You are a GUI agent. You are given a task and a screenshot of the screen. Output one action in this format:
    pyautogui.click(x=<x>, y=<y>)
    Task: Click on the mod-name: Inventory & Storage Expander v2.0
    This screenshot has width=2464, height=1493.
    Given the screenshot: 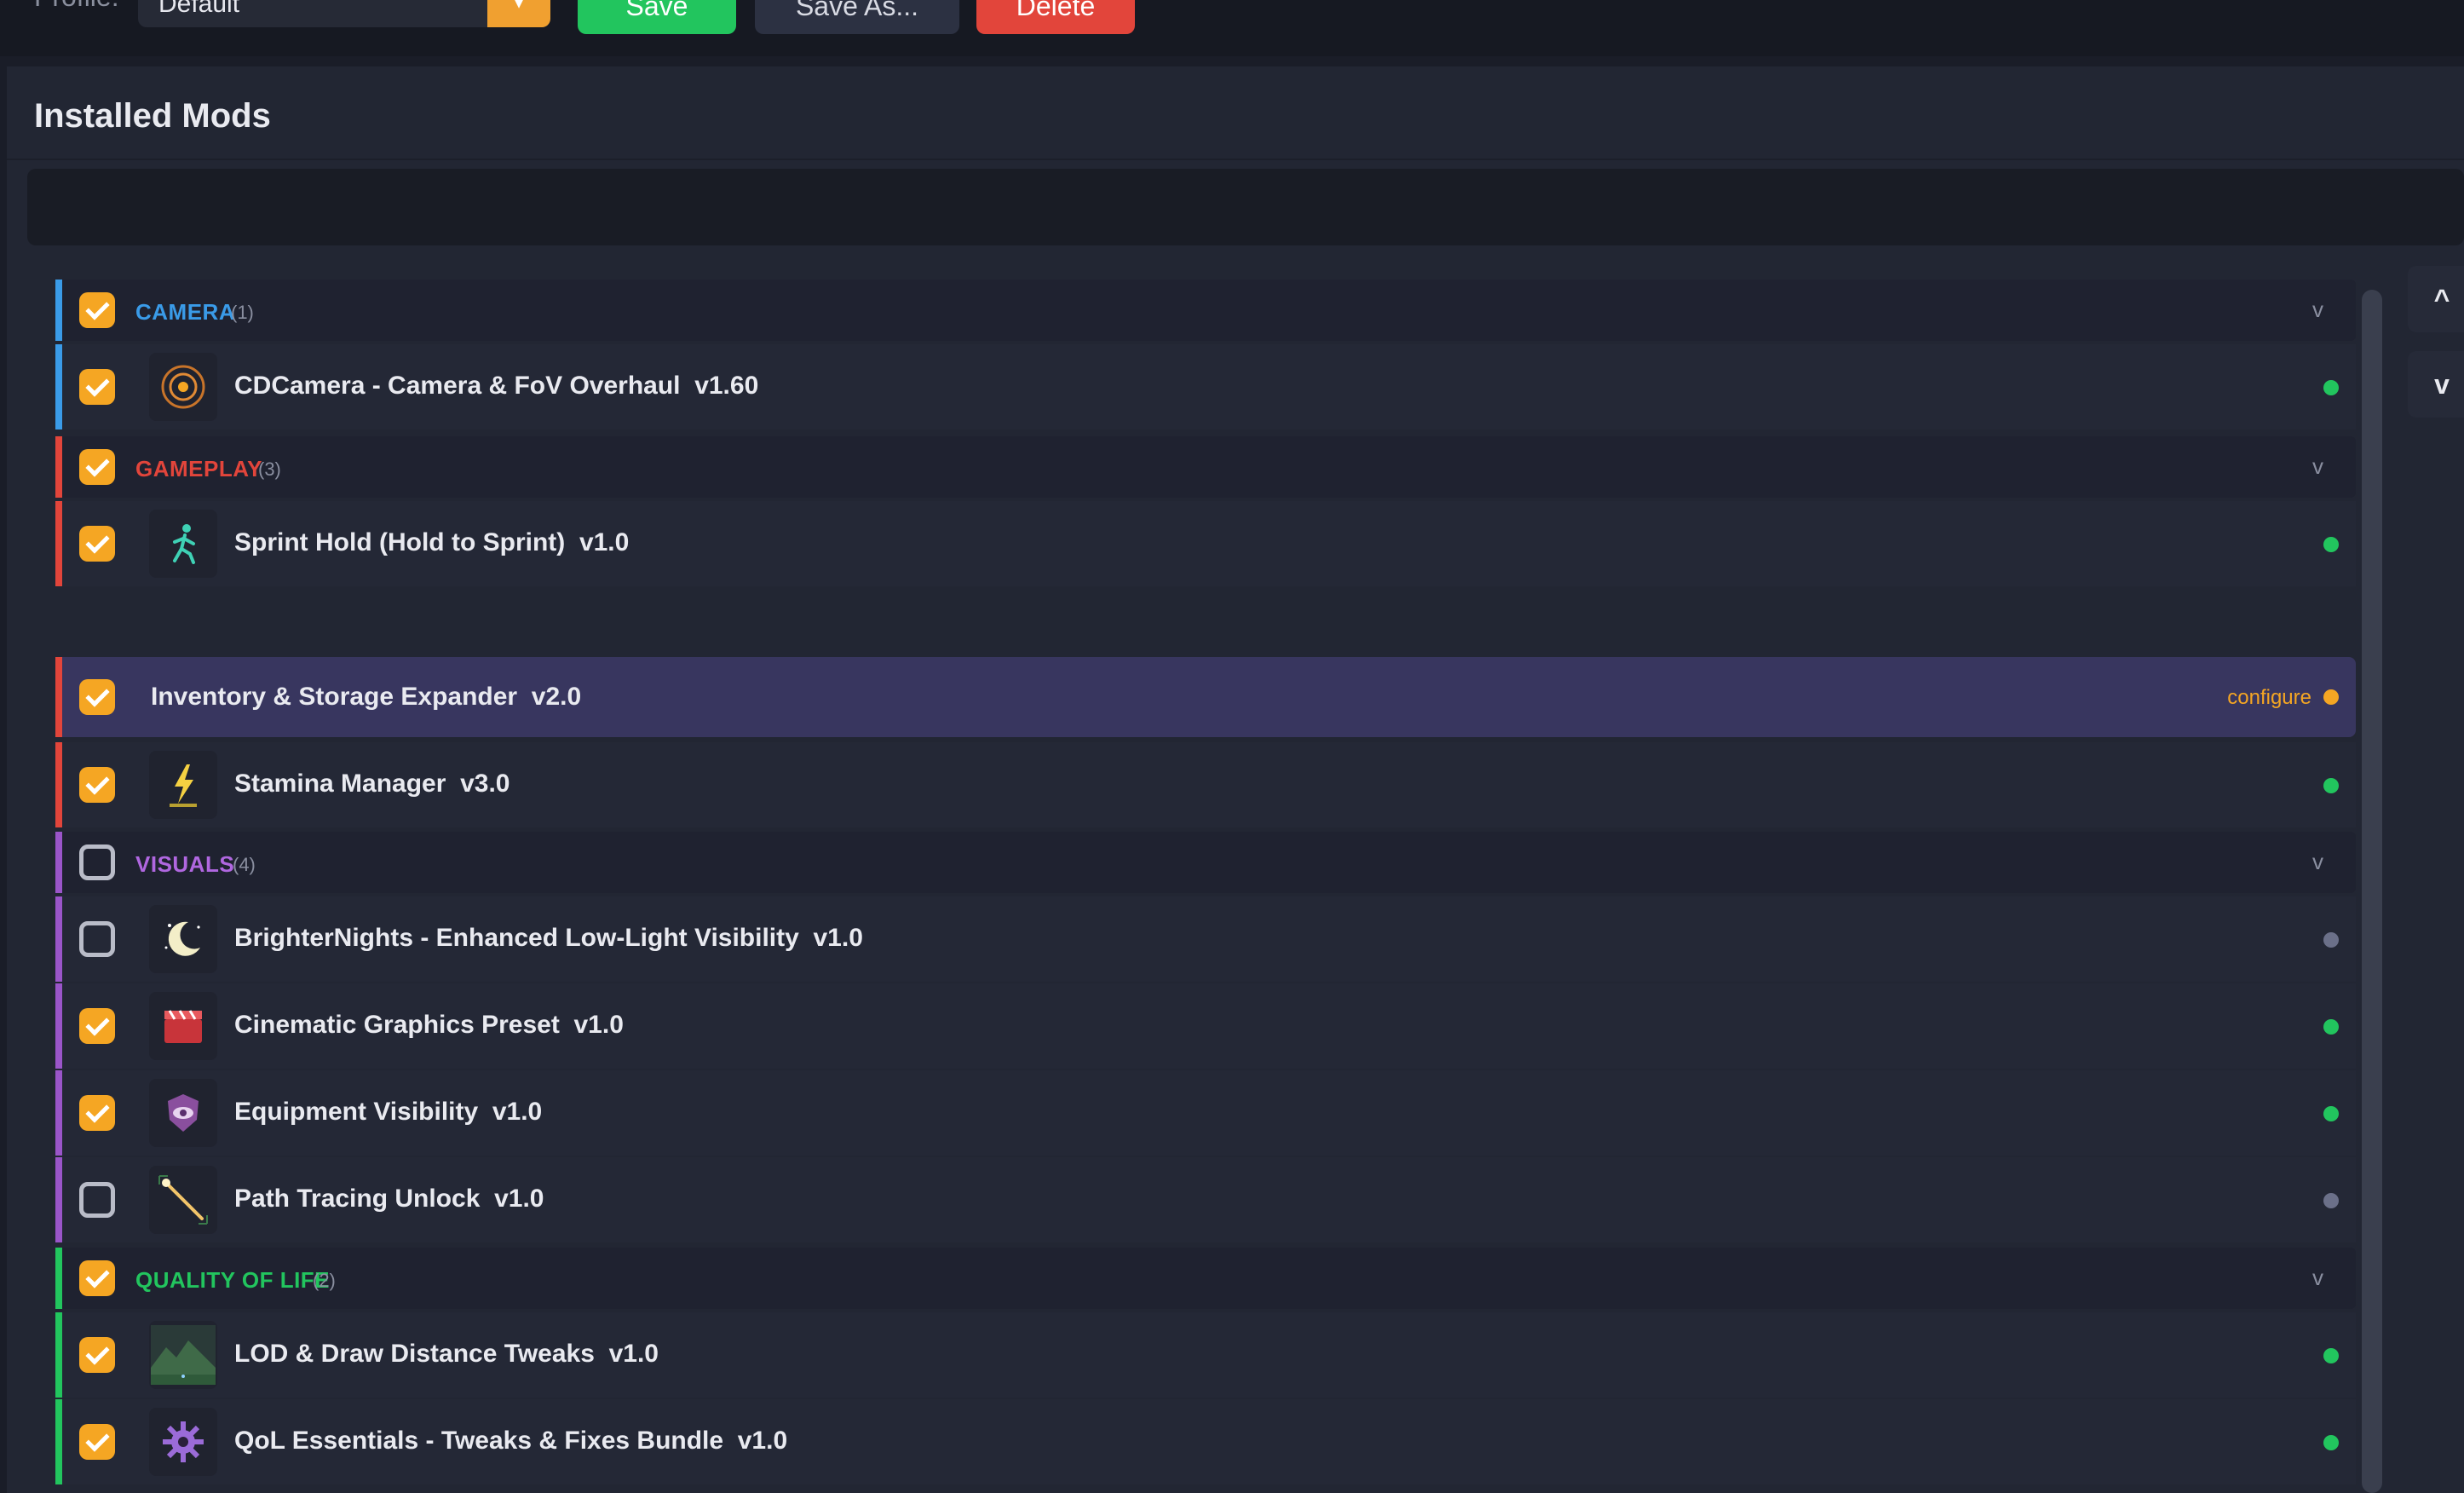 What is the action you would take?
    pyautogui.click(x=366, y=697)
    